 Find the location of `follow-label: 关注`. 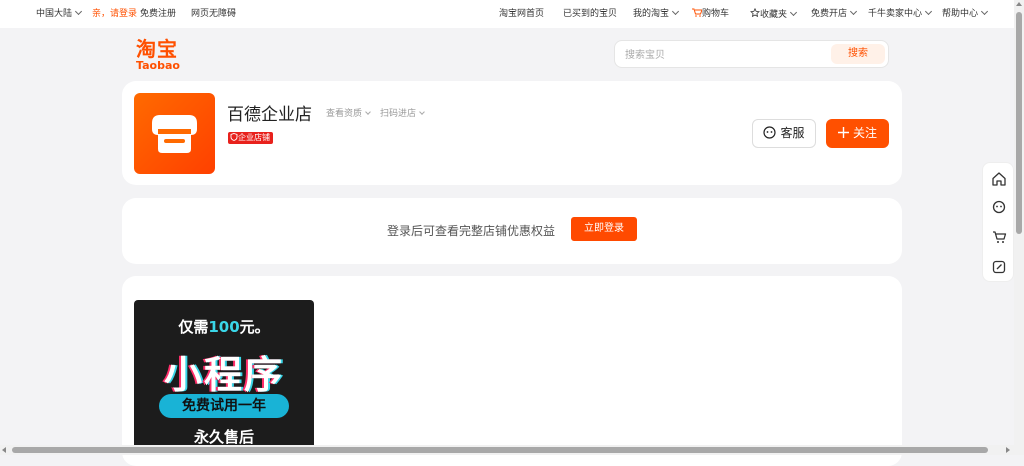

follow-label: 关注 is located at coordinates (864, 133).